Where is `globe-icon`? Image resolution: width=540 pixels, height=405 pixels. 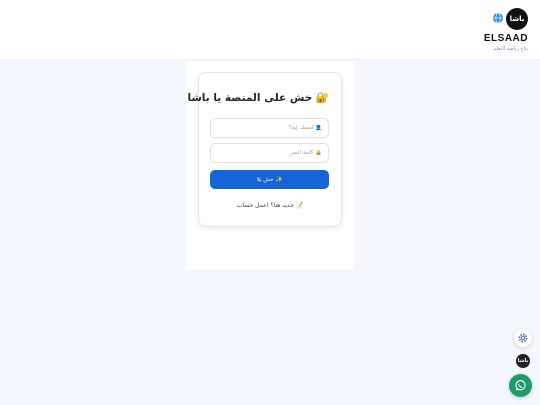
globe-icon is located at coordinates (498, 18).